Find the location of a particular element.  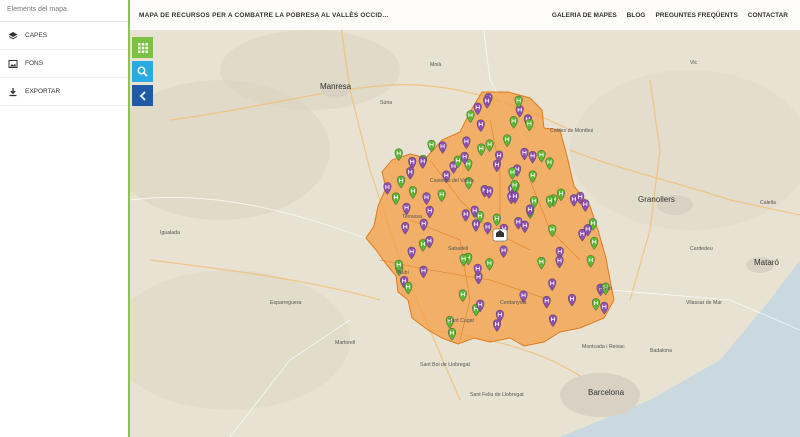

place-label: Cerdanyola is located at coordinates (513, 303).